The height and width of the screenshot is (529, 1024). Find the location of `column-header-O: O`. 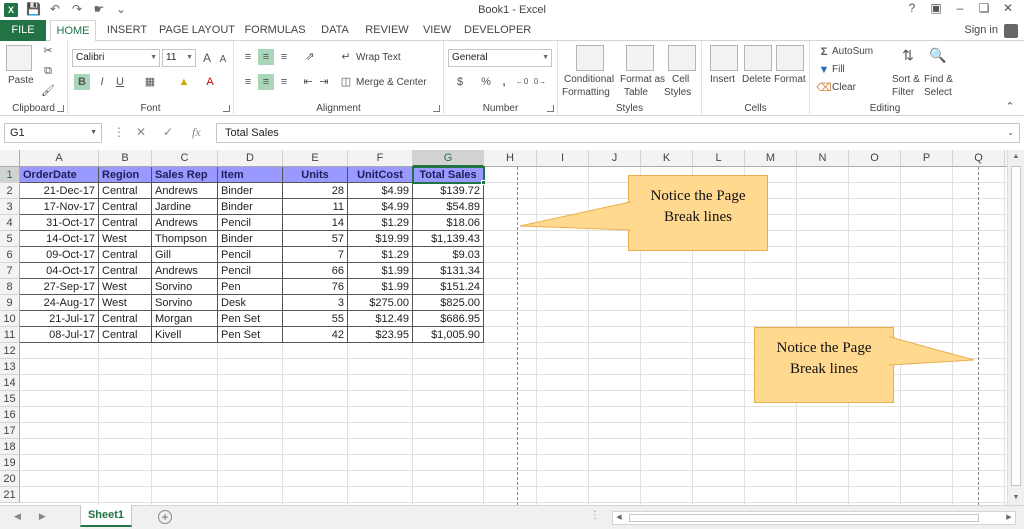

column-header-O: O is located at coordinates (875, 158).